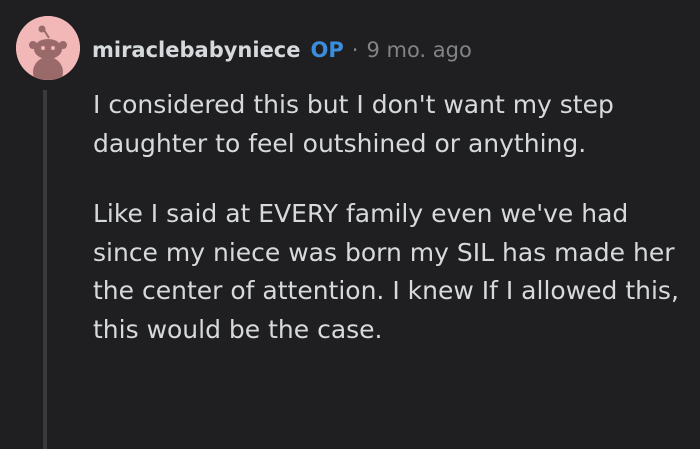 This screenshot has width=700, height=449. I want to click on thread-collapse-line, so click(45, 269).